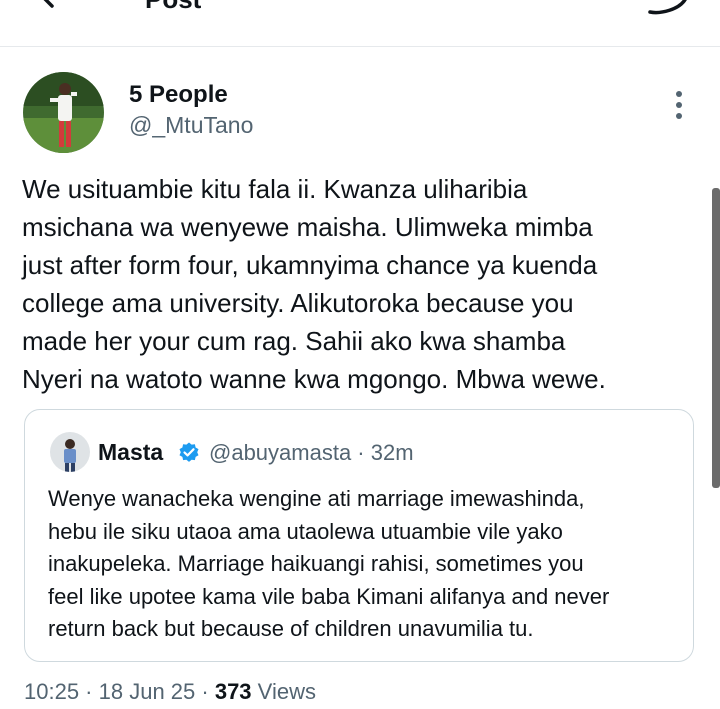 The image size is (720, 709). What do you see at coordinates (63, 112) in the screenshot?
I see `author-avatar` at bounding box center [63, 112].